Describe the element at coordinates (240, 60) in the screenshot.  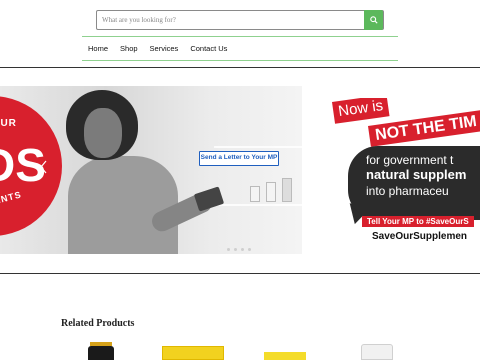
I see `nav-bottom-line` at that location.